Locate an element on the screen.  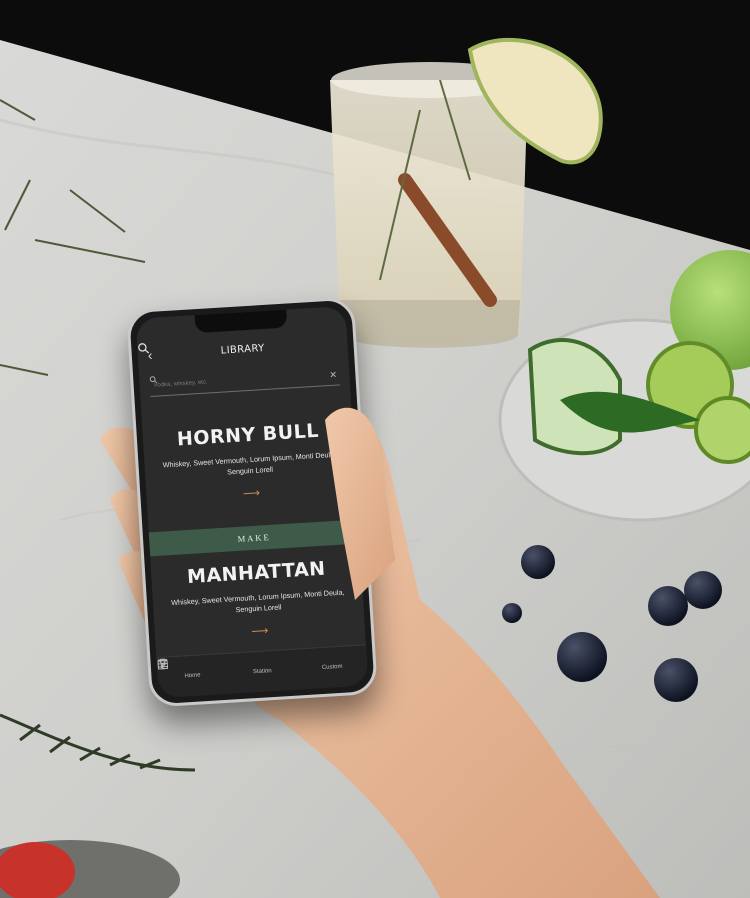
tab-station: Station is located at coordinates (222, 667).